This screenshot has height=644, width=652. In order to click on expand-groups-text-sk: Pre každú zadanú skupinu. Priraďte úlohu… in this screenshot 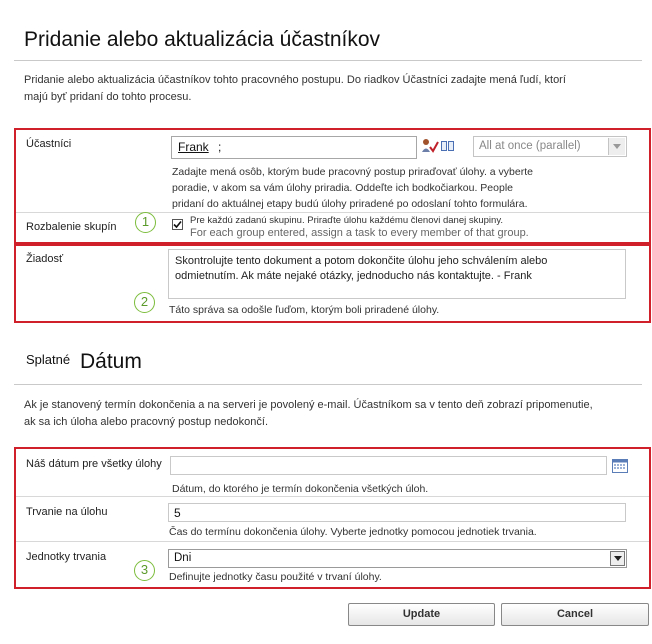, I will do `click(347, 220)`.